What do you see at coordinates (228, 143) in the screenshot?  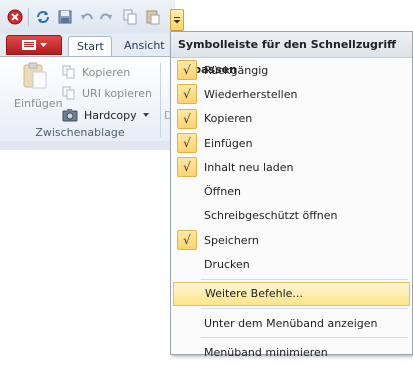 I see `menu-item-label: Einfügen` at bounding box center [228, 143].